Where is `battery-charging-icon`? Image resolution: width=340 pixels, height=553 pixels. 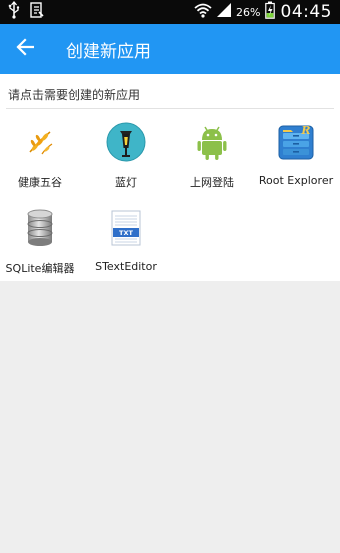 battery-charging-icon is located at coordinates (269, 12).